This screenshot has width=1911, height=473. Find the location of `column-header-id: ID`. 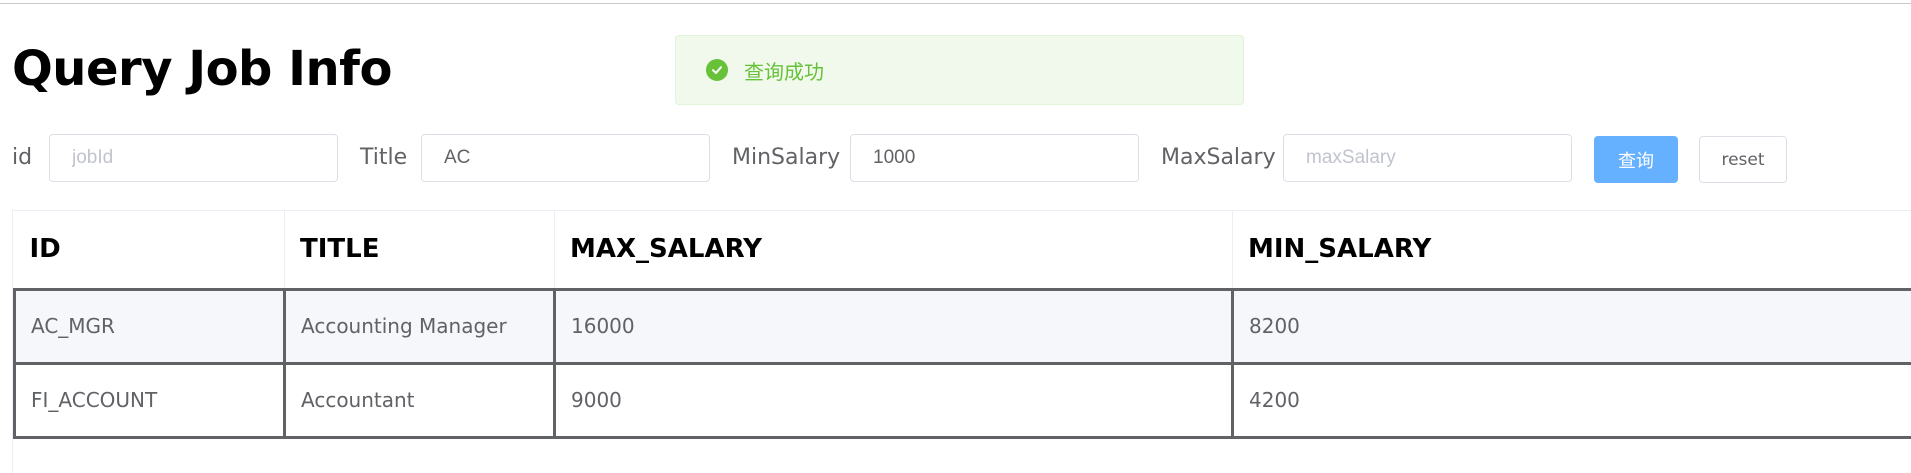

column-header-id: ID is located at coordinates (149, 250).